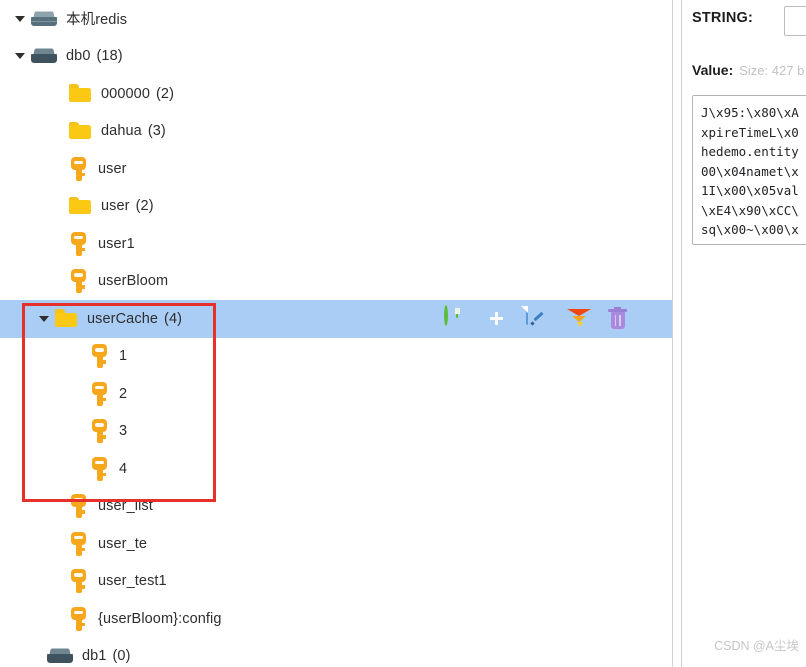 The width and height of the screenshot is (806, 667). Describe the element at coordinates (336, 57) in the screenshot. I see `tree-row: db0 (18)` at that location.